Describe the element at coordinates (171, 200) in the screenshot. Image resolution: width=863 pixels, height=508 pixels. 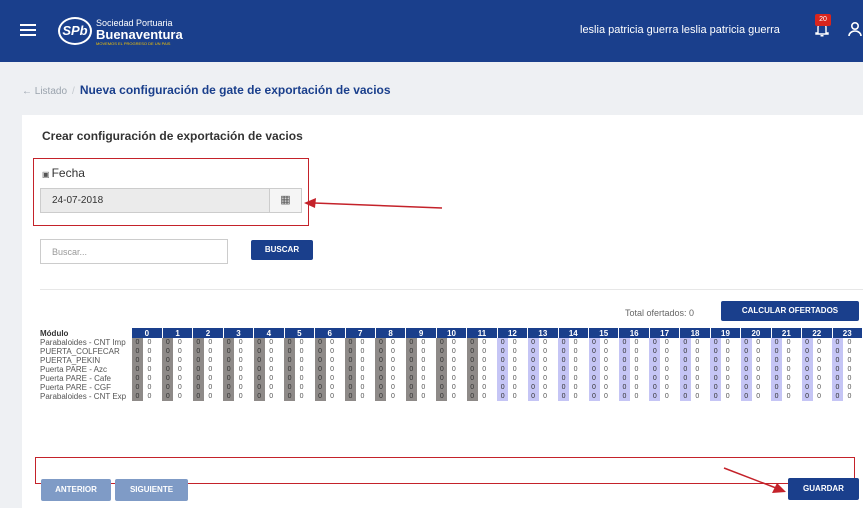
I see `fecha-input: 24-07-2018` at that location.